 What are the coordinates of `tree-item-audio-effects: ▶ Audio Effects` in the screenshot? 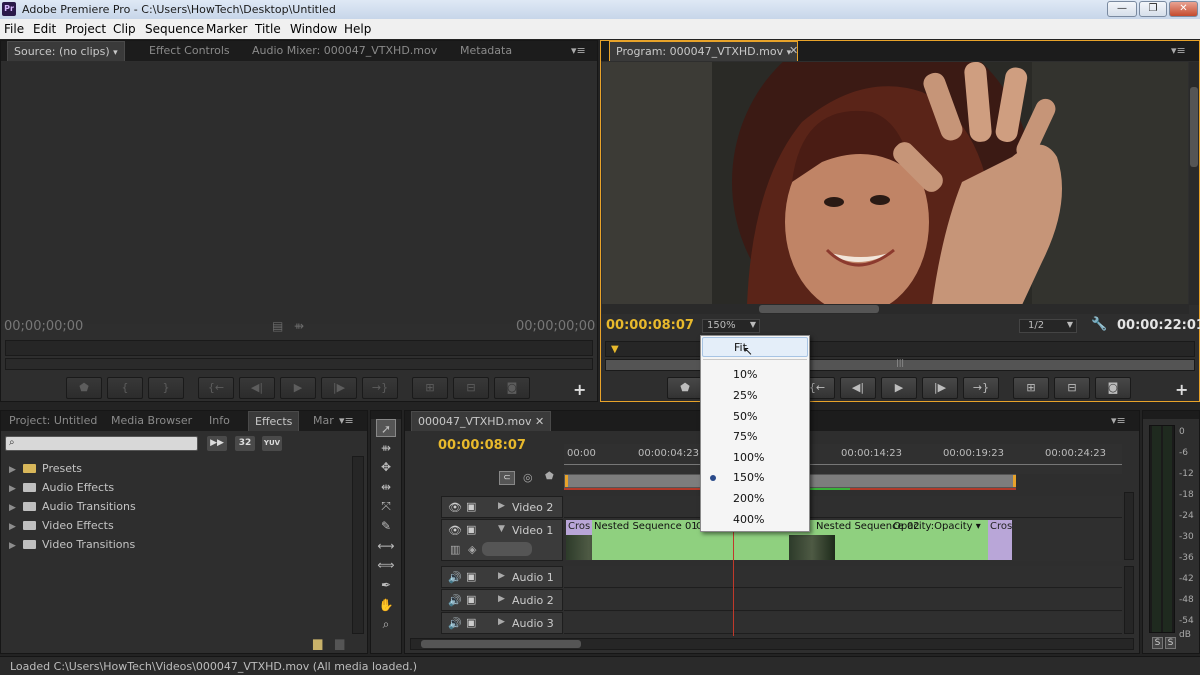 It's located at (61, 487).